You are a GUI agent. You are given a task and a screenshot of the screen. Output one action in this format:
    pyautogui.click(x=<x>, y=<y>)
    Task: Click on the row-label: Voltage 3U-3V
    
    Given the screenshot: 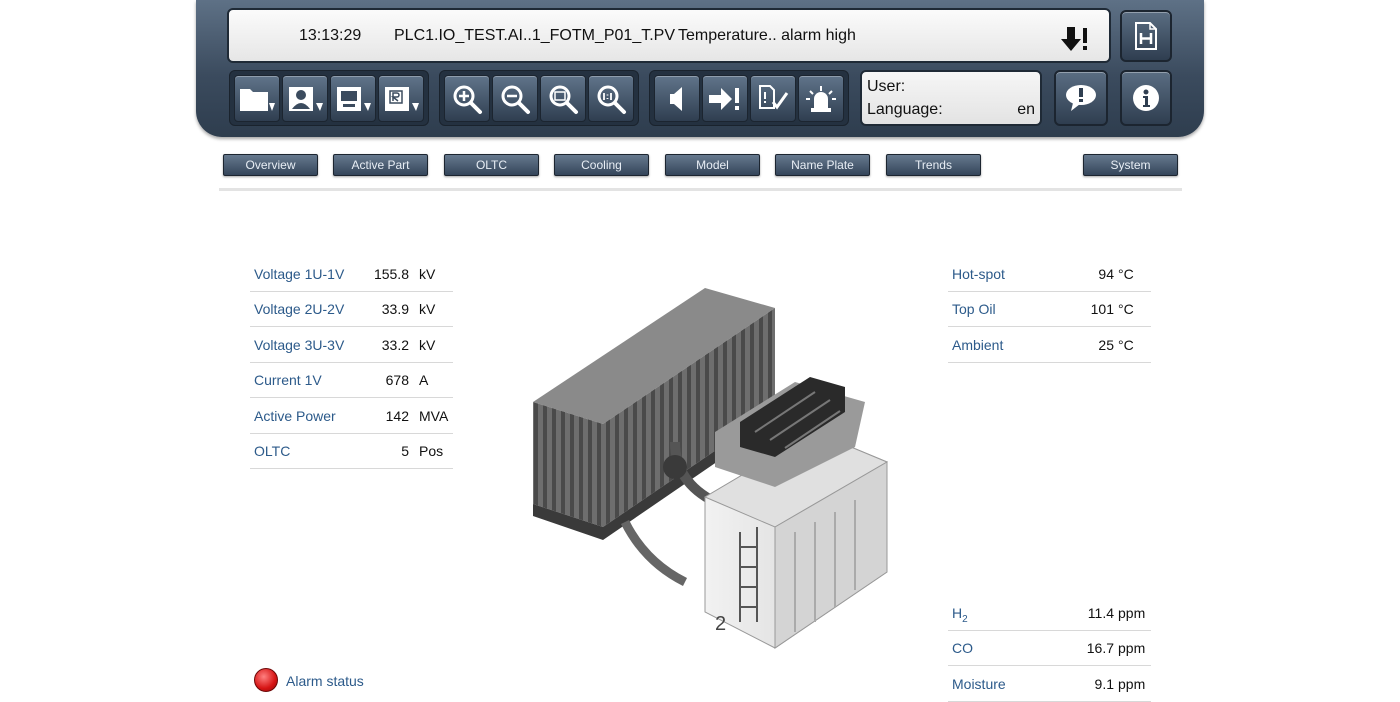 What is the action you would take?
    pyautogui.click(x=299, y=345)
    